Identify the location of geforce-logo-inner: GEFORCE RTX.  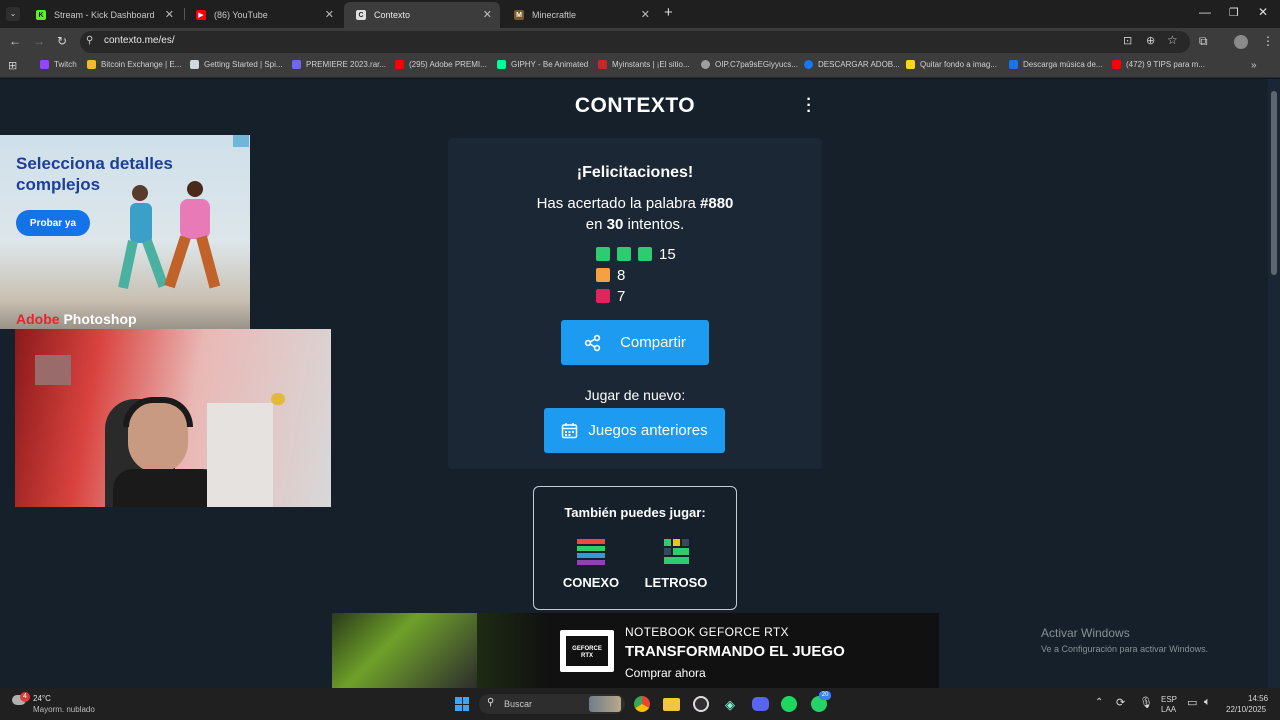
(587, 651).